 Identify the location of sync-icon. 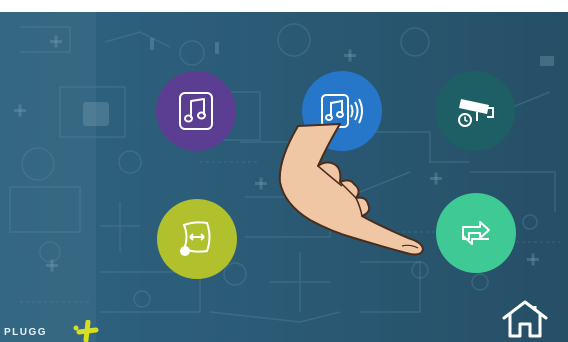
(476, 233).